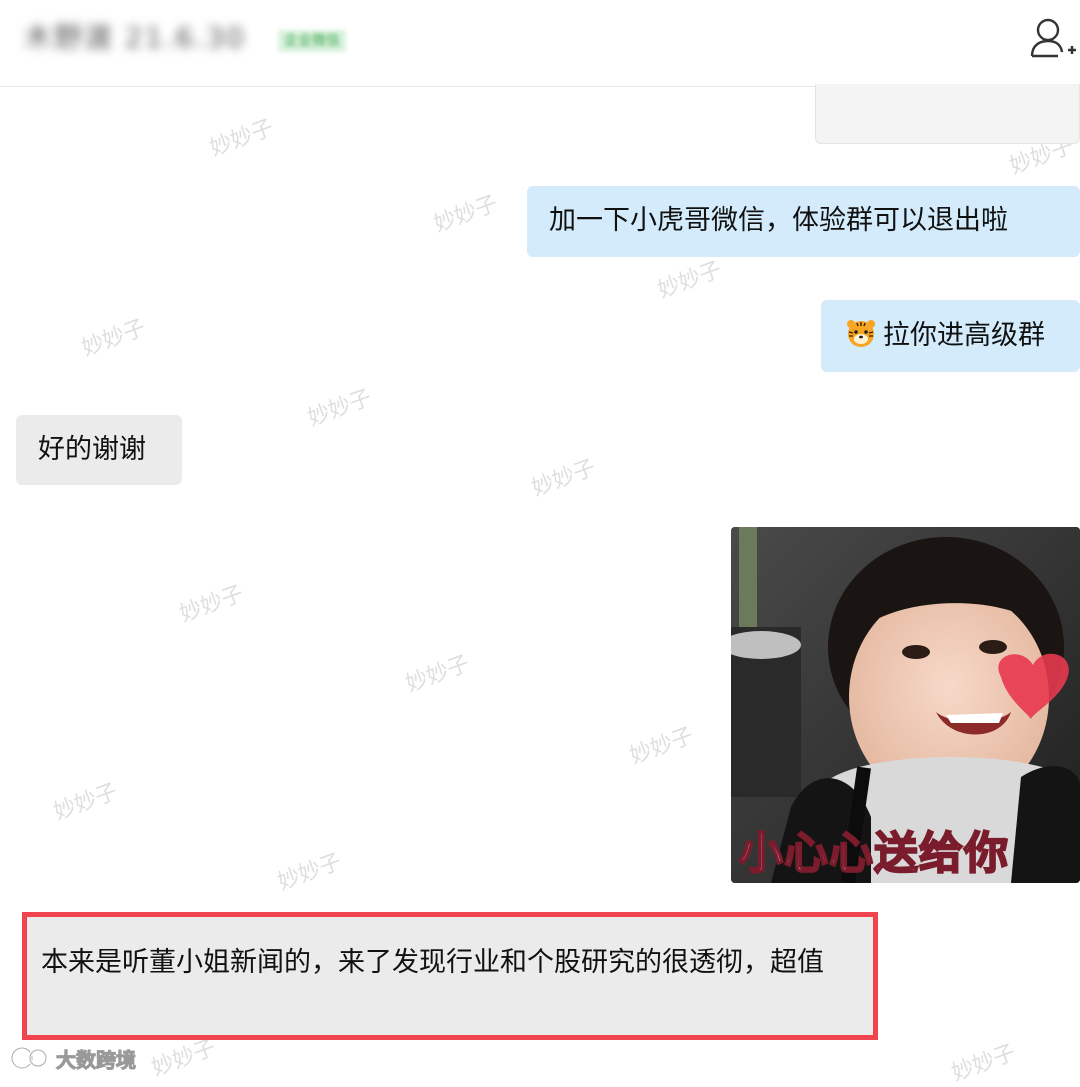 The width and height of the screenshot is (1080, 1087). What do you see at coordinates (778, 220) in the screenshot?
I see `message-text: 加一下小虎哥微信，体验群可以退出啦` at bounding box center [778, 220].